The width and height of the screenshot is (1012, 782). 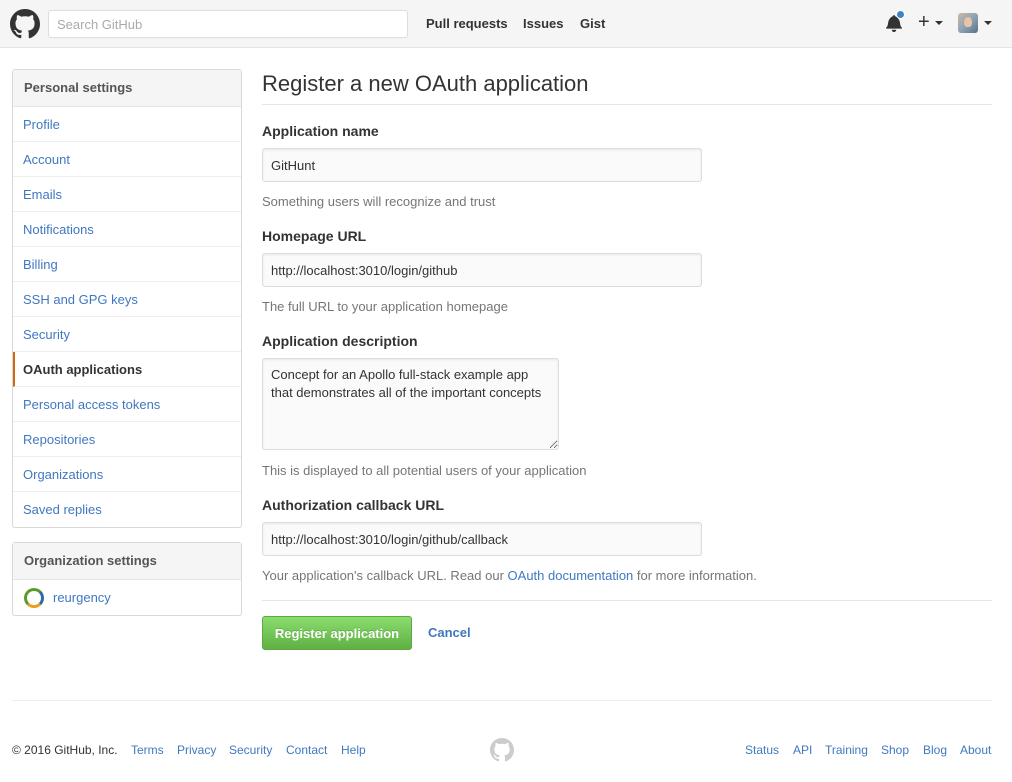 What do you see at coordinates (846, 750) in the screenshot?
I see `footer-link-training: Training` at bounding box center [846, 750].